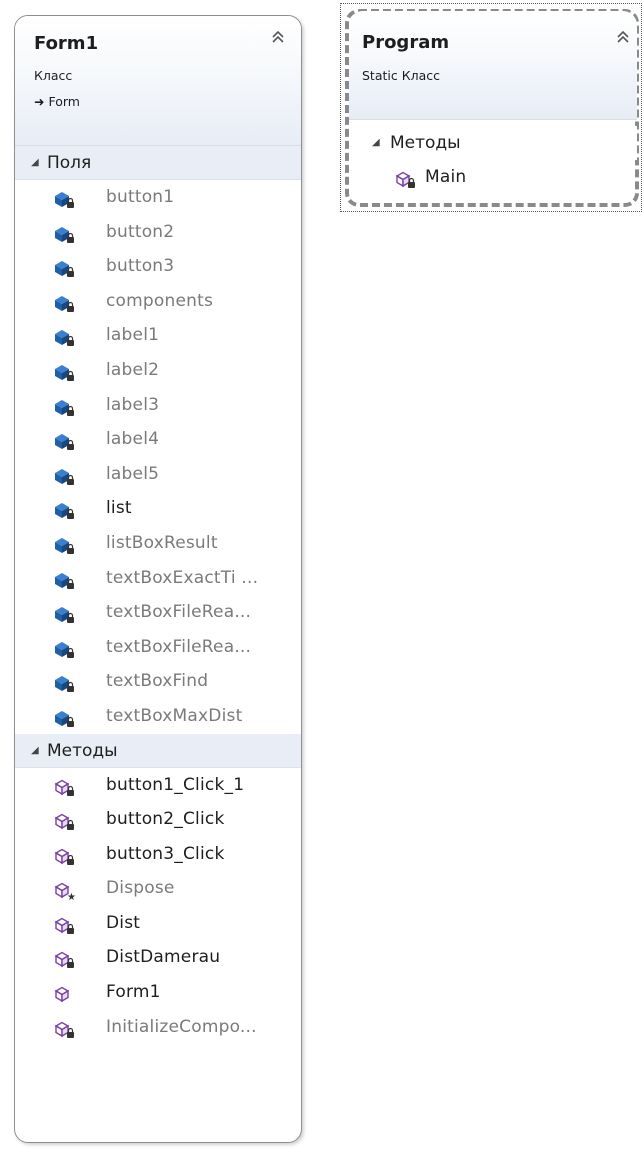 The height and width of the screenshot is (1151, 642). Describe the element at coordinates (140, 197) in the screenshot. I see `member-name: button1` at that location.